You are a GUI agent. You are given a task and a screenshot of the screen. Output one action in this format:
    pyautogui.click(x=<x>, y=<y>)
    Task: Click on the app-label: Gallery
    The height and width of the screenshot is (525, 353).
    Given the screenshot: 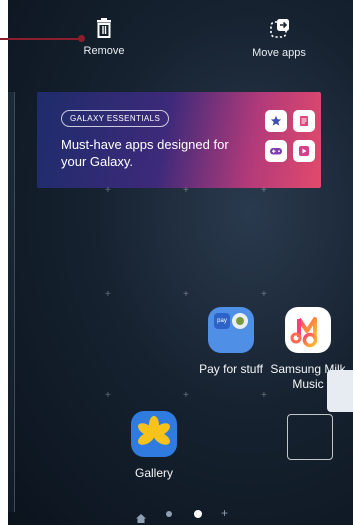 What is the action you would take?
    pyautogui.click(x=153, y=473)
    